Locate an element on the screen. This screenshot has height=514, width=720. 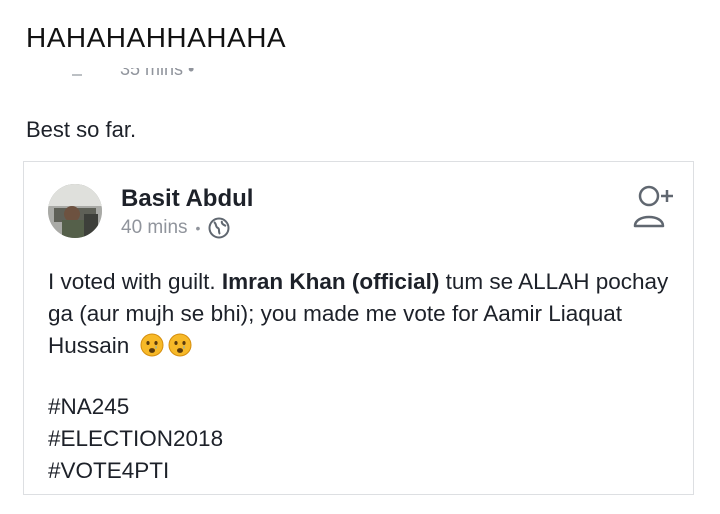
globe-icon is located at coordinates (219, 228).